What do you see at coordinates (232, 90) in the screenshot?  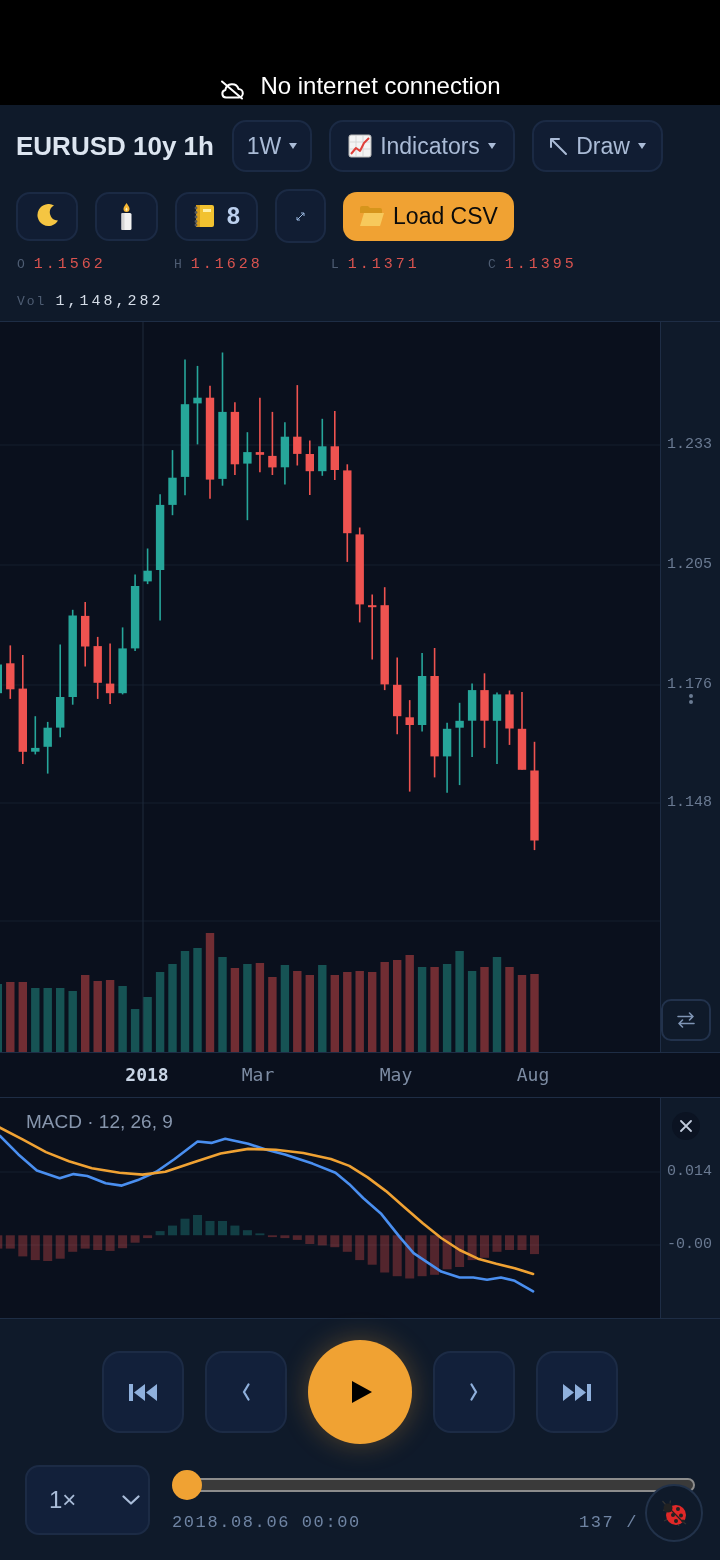 I see `cloud-off-icon` at bounding box center [232, 90].